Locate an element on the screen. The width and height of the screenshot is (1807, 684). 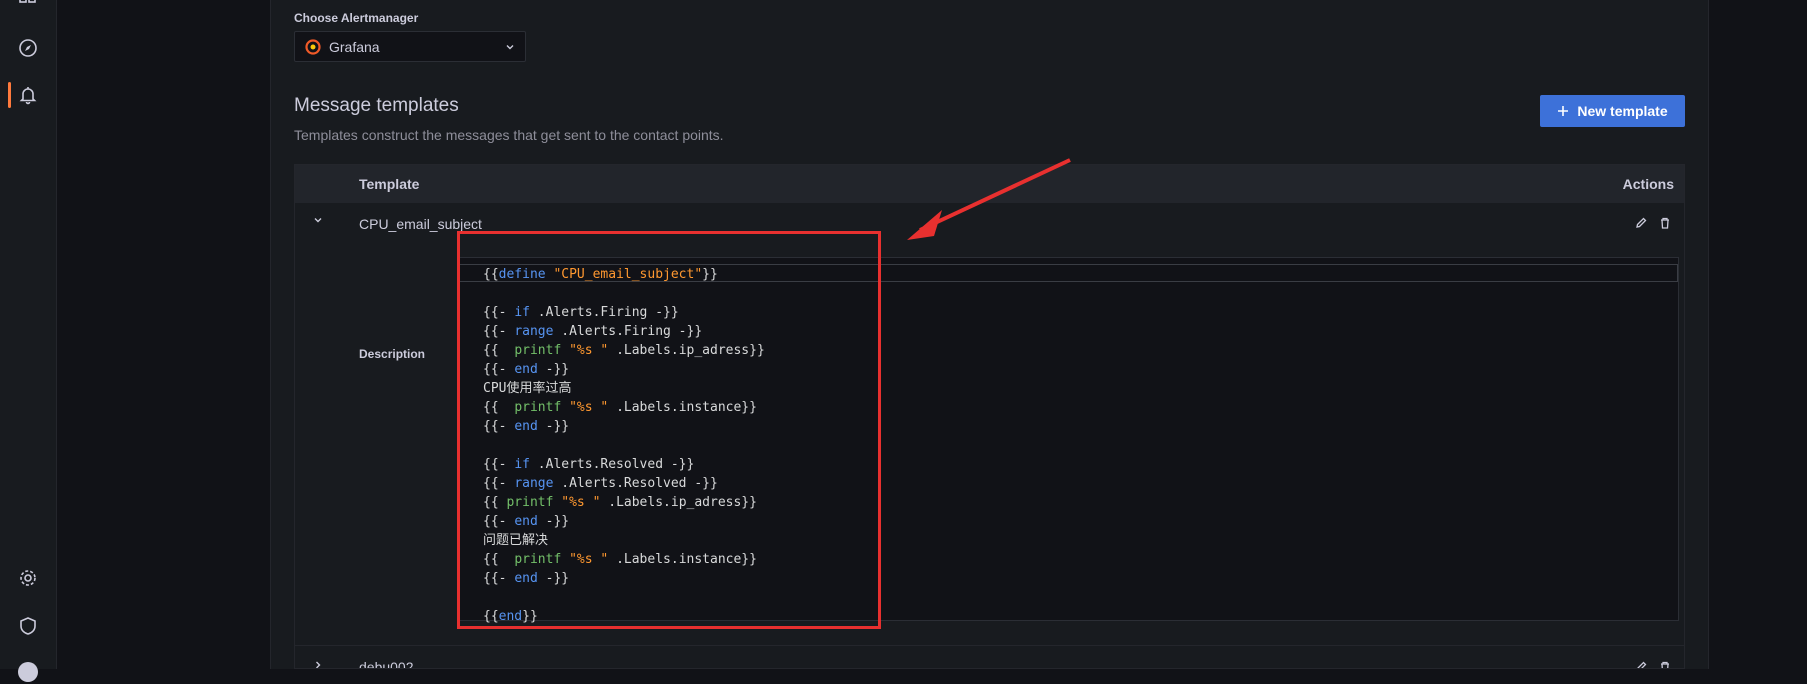
avatar is located at coordinates (28, 672).